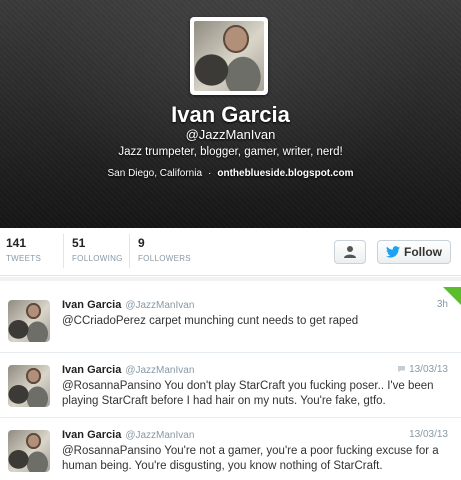 This screenshot has height=480, width=461. I want to click on conversation-icon, so click(402, 369).